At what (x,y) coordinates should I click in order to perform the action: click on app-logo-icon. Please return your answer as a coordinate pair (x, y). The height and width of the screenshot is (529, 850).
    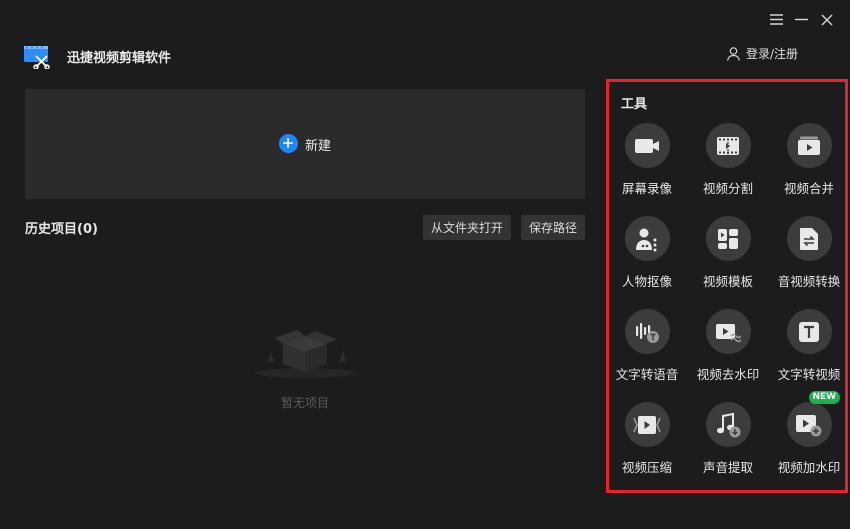
    Looking at the image, I should click on (37, 56).